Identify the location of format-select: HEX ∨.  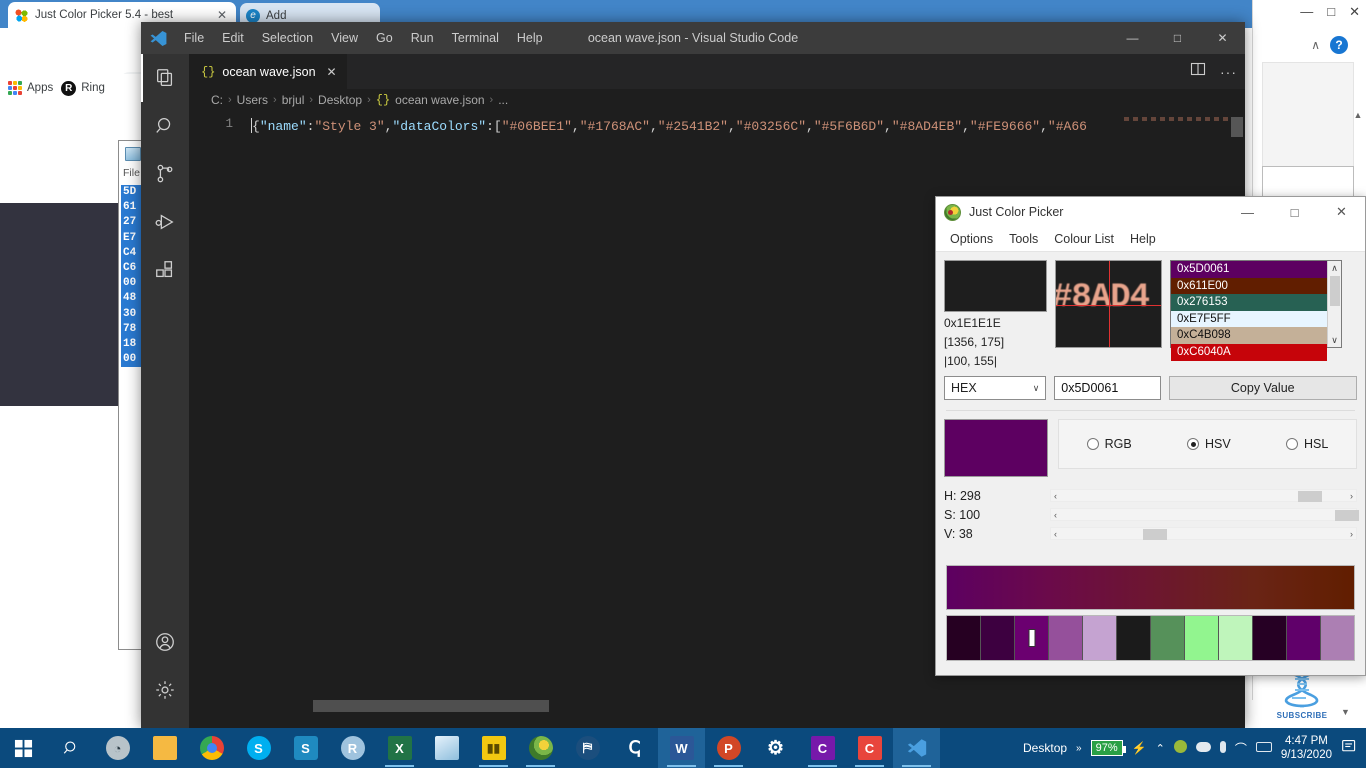
(995, 388).